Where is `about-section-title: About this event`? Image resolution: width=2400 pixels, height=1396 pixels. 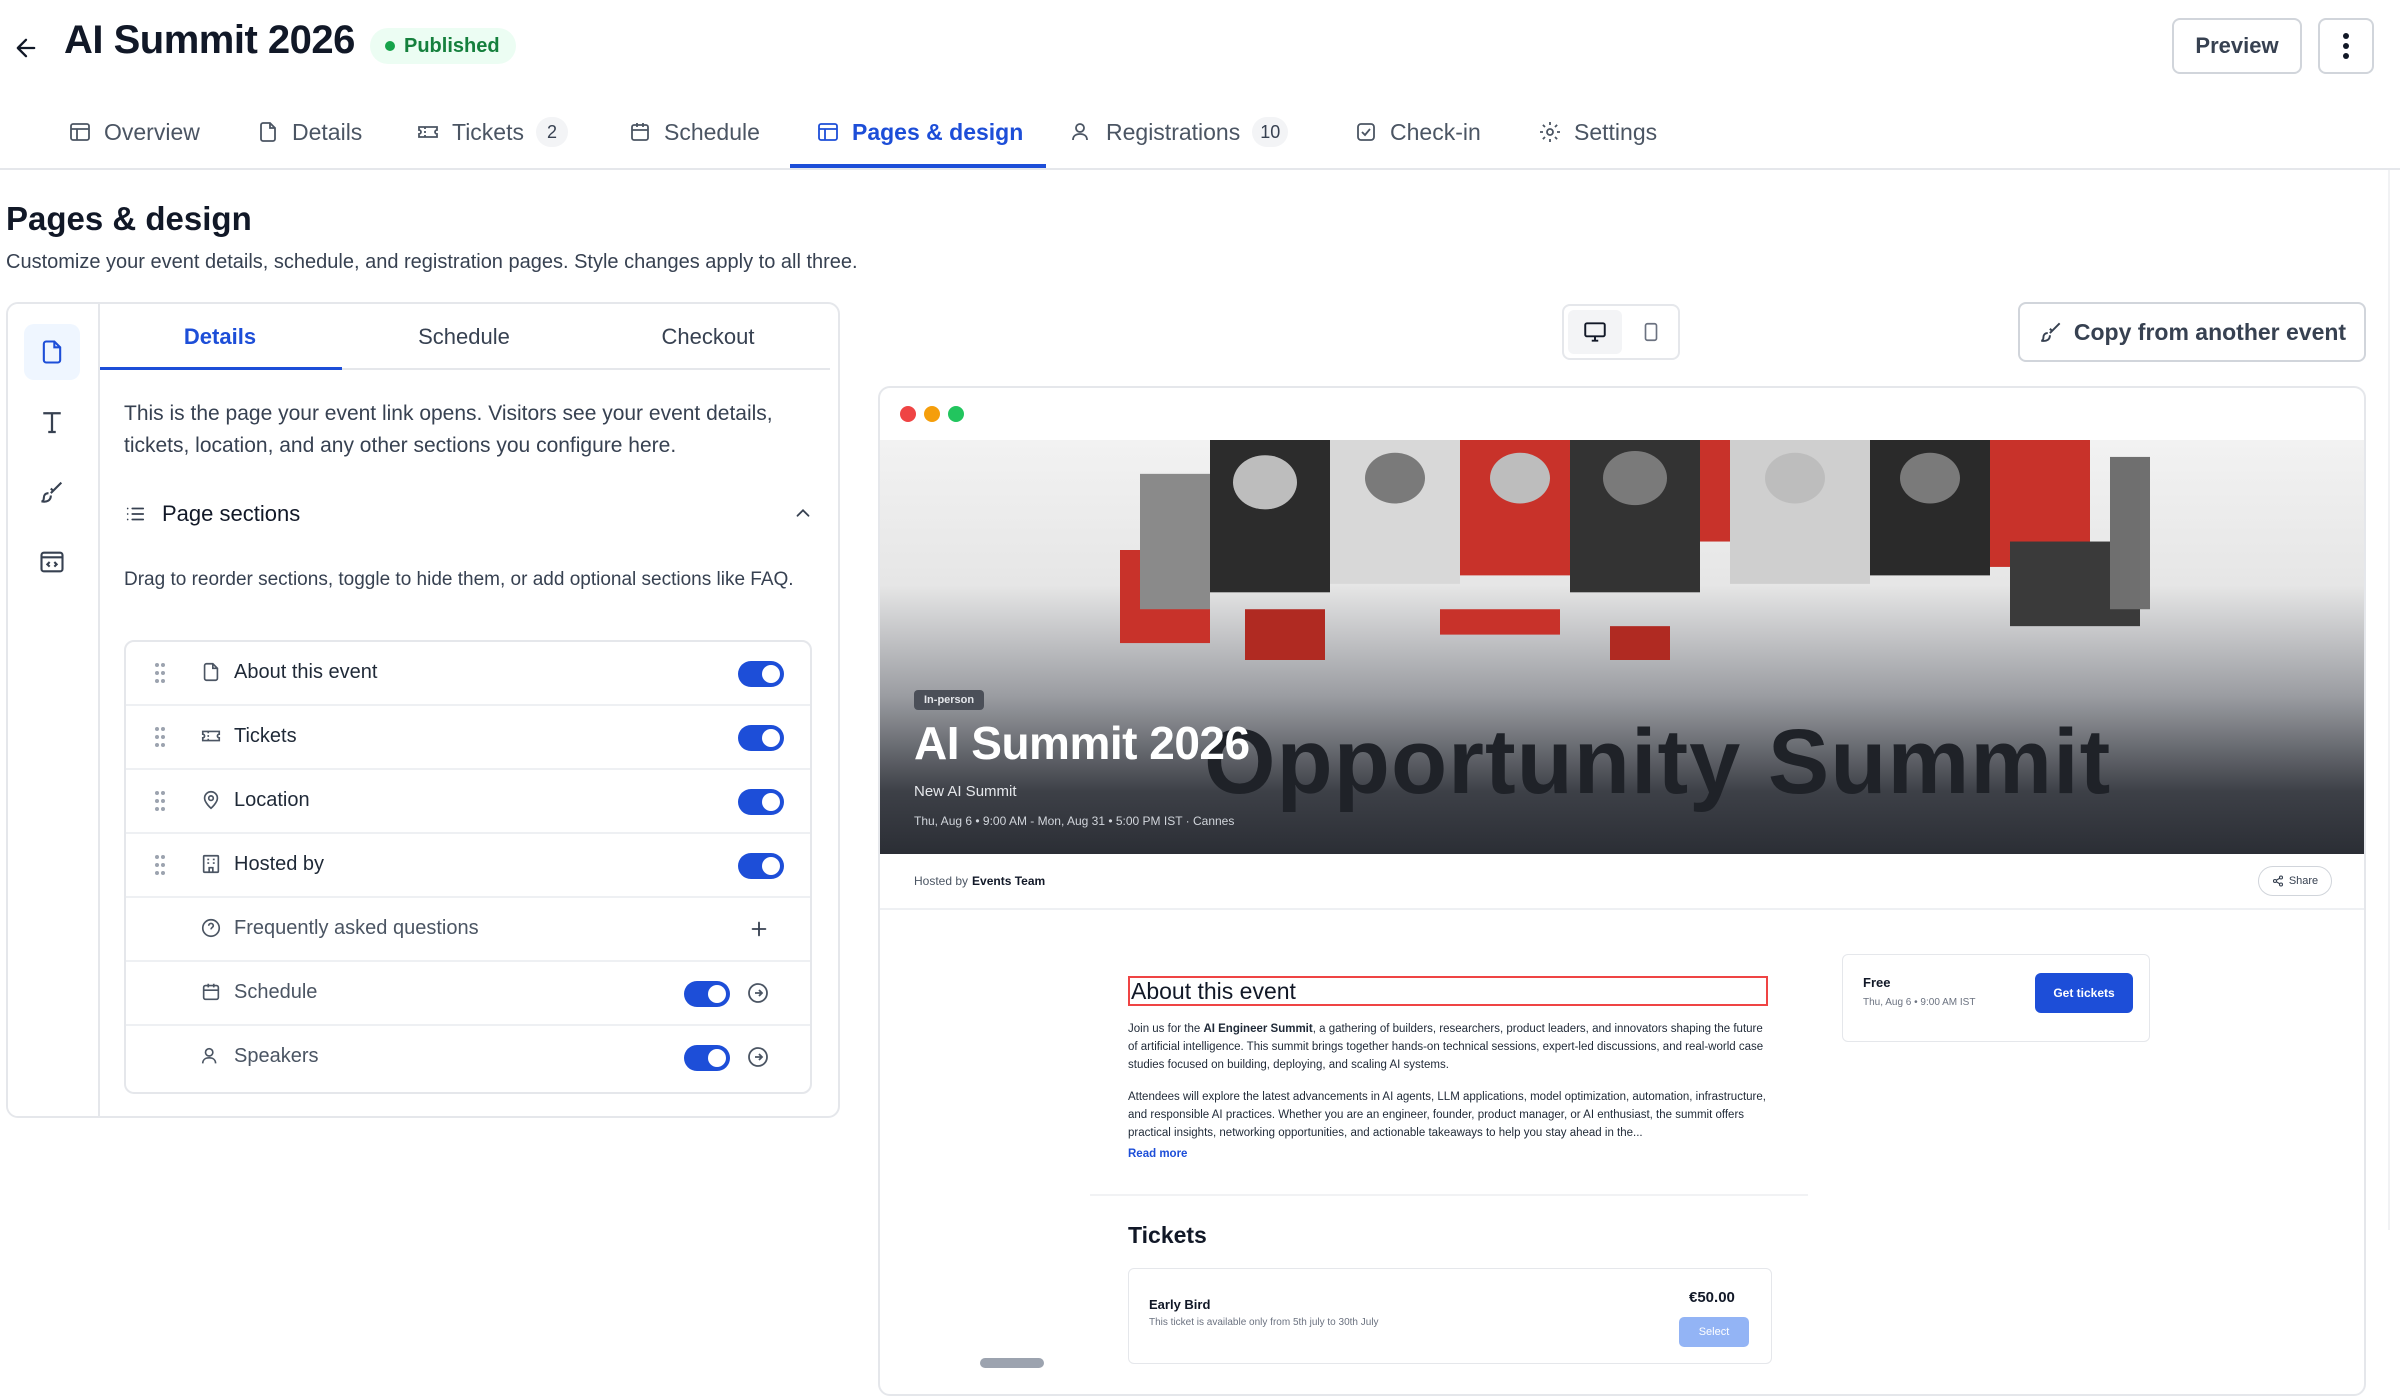
about-section-title: About this event is located at coordinates (1448, 991).